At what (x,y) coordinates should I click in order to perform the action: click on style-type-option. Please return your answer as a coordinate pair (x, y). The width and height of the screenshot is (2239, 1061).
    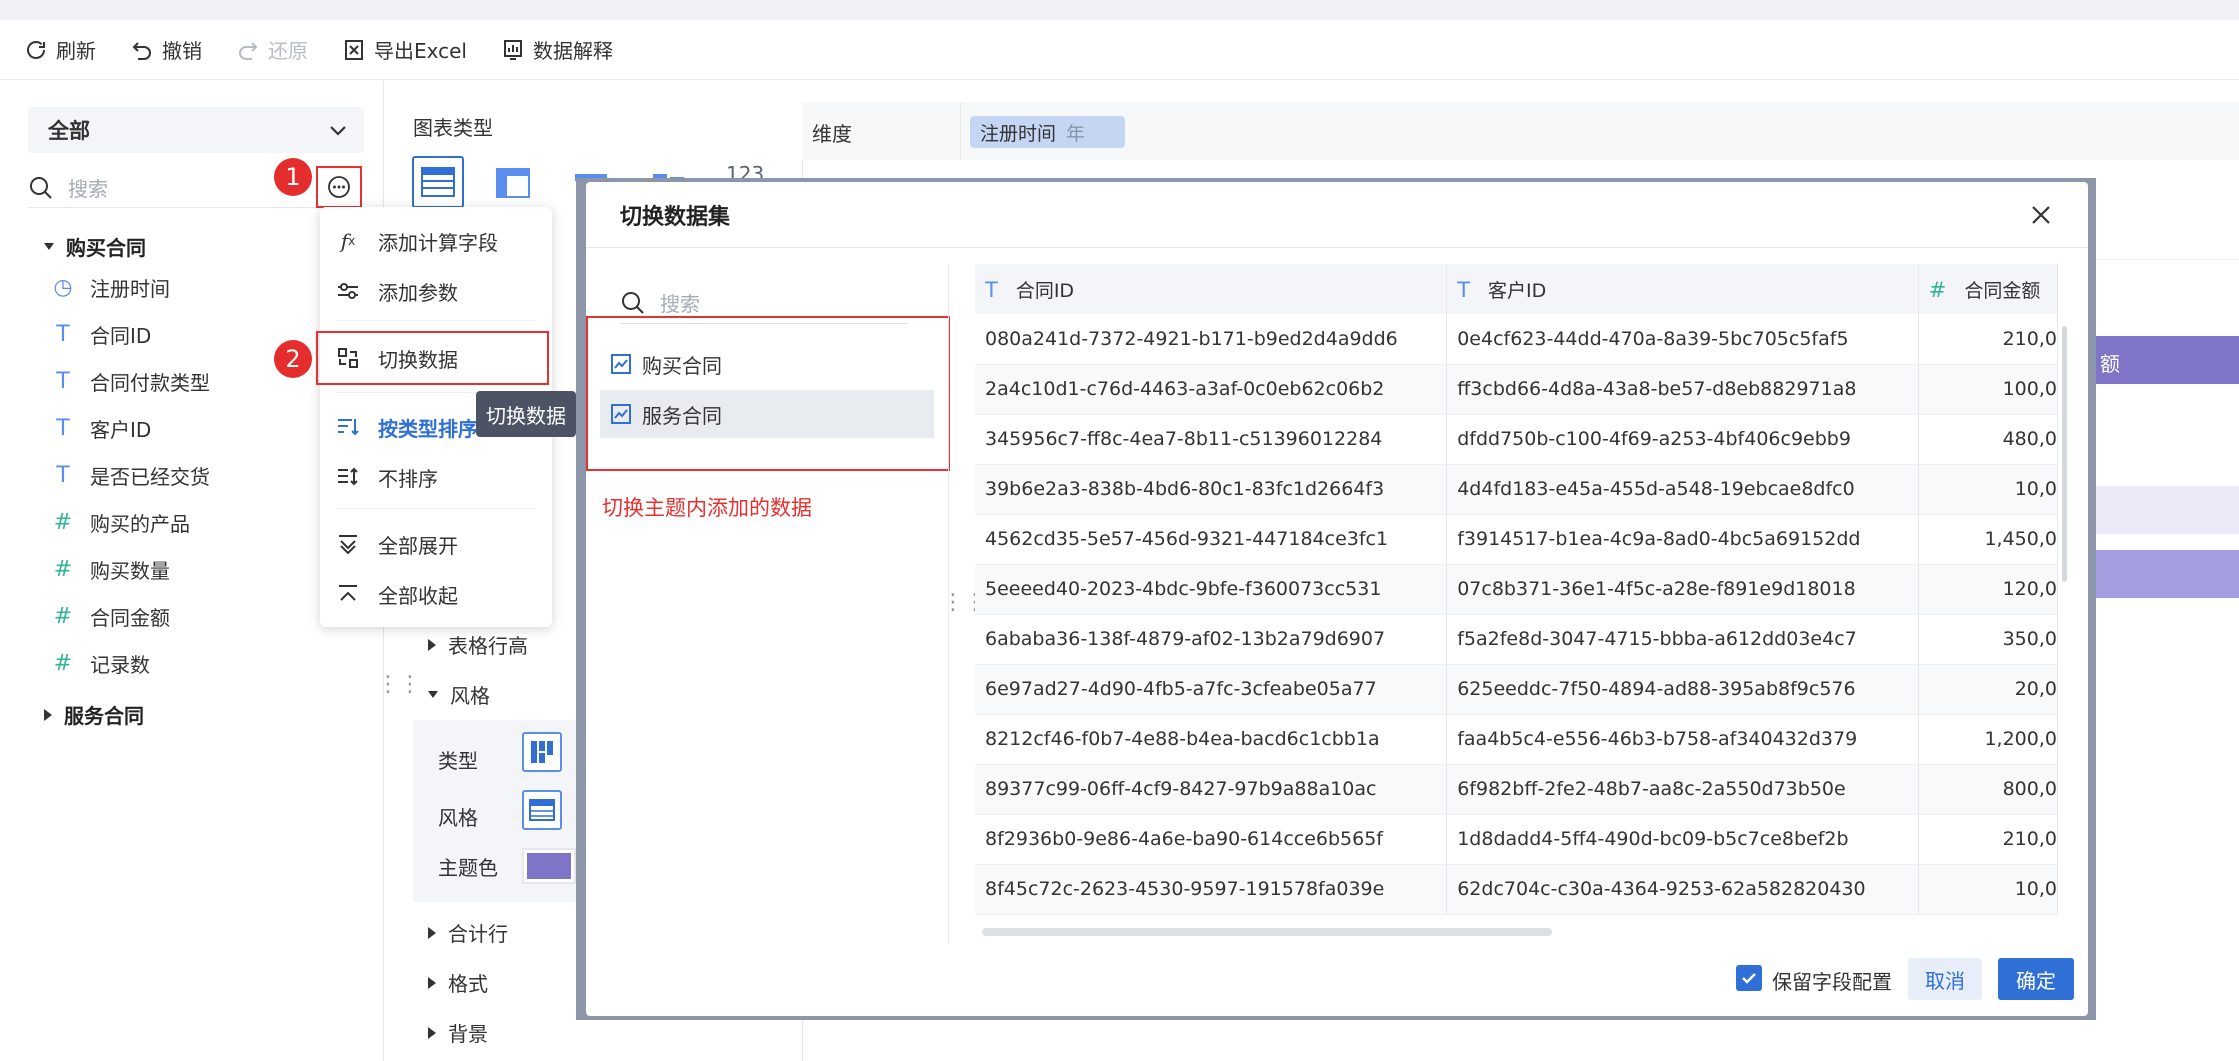
    Looking at the image, I should click on (542, 752).